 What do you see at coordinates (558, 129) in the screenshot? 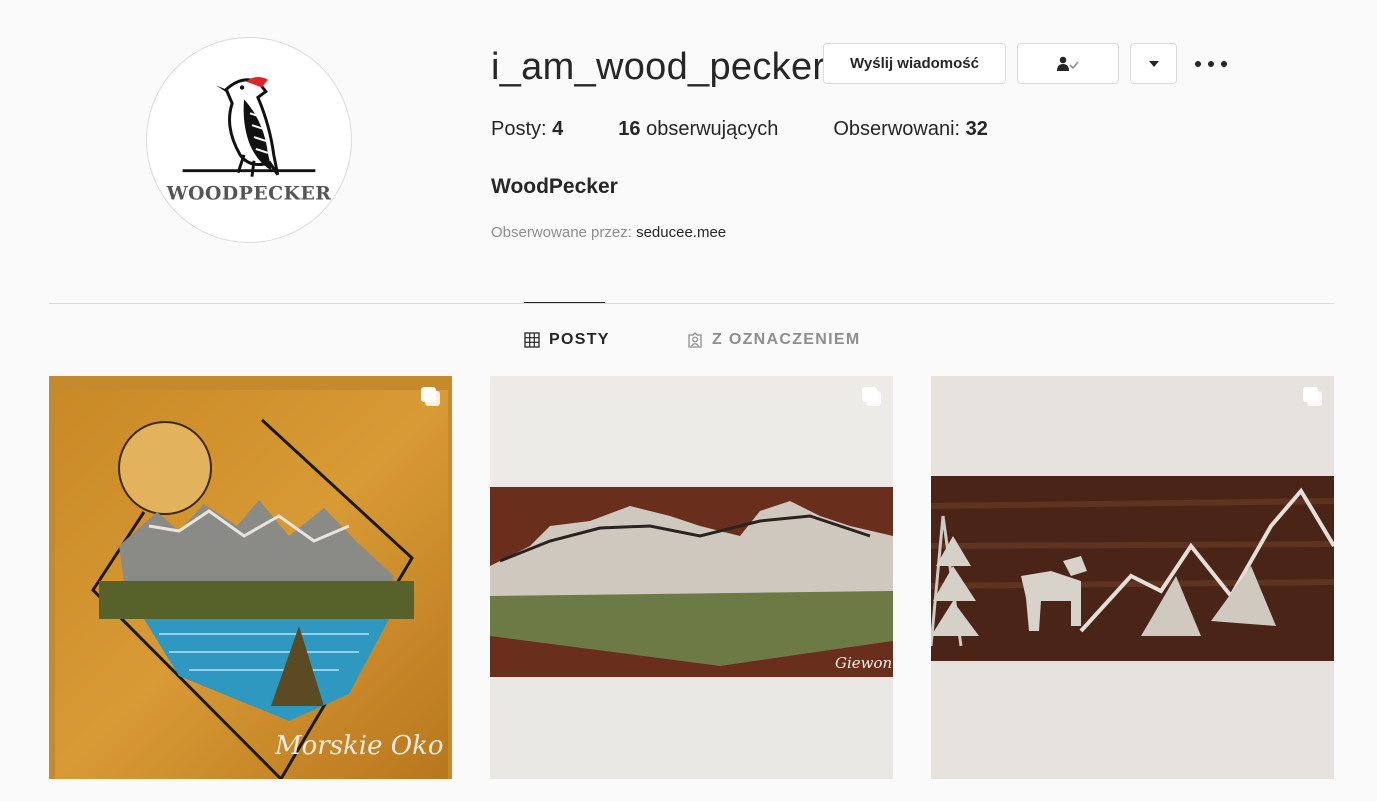
I see `posts-count: 4` at bounding box center [558, 129].